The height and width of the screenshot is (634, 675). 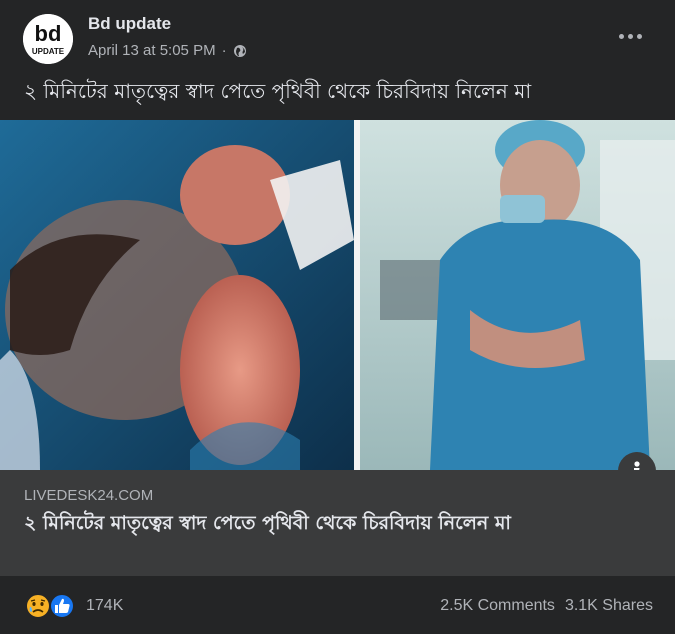 I want to click on shares-count: 3.1K Shares, so click(x=609, y=606).